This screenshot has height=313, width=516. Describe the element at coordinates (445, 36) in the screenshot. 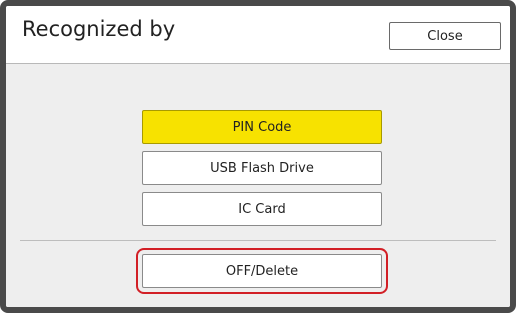

I see `close-button: Close` at that location.